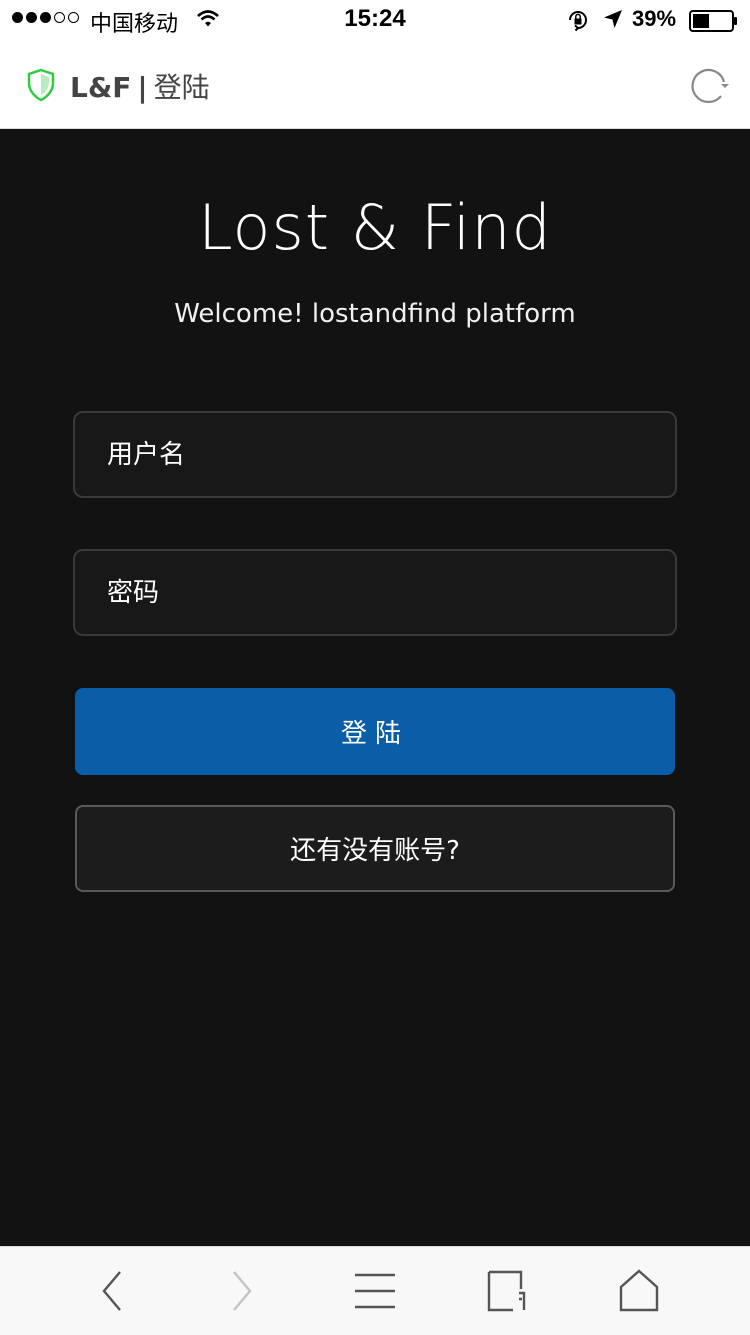 This screenshot has width=750, height=1335. What do you see at coordinates (101, 87) in the screenshot?
I see `brand-name: L&F` at bounding box center [101, 87].